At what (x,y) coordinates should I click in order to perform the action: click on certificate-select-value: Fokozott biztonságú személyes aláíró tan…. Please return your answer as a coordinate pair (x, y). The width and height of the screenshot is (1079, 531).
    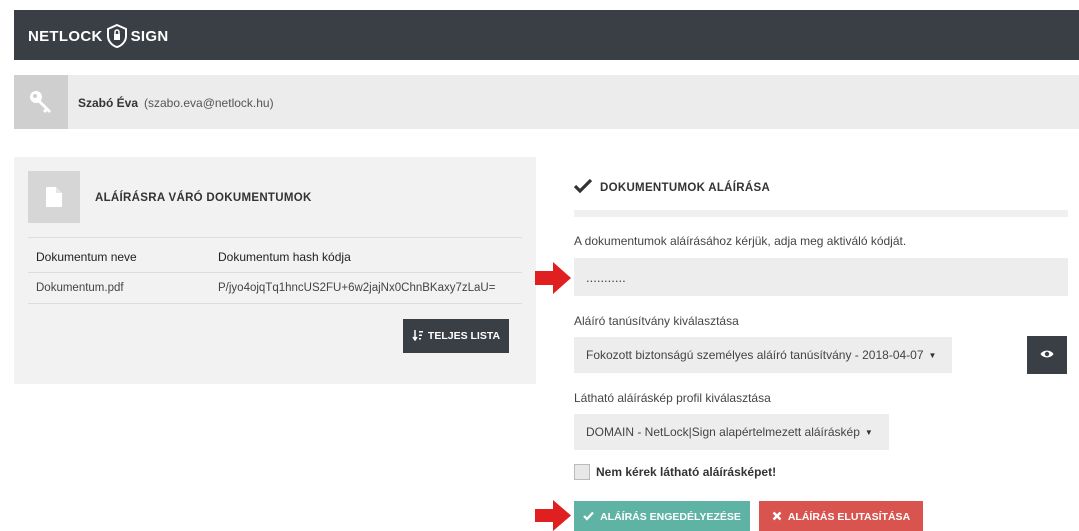
    Looking at the image, I should click on (755, 355).